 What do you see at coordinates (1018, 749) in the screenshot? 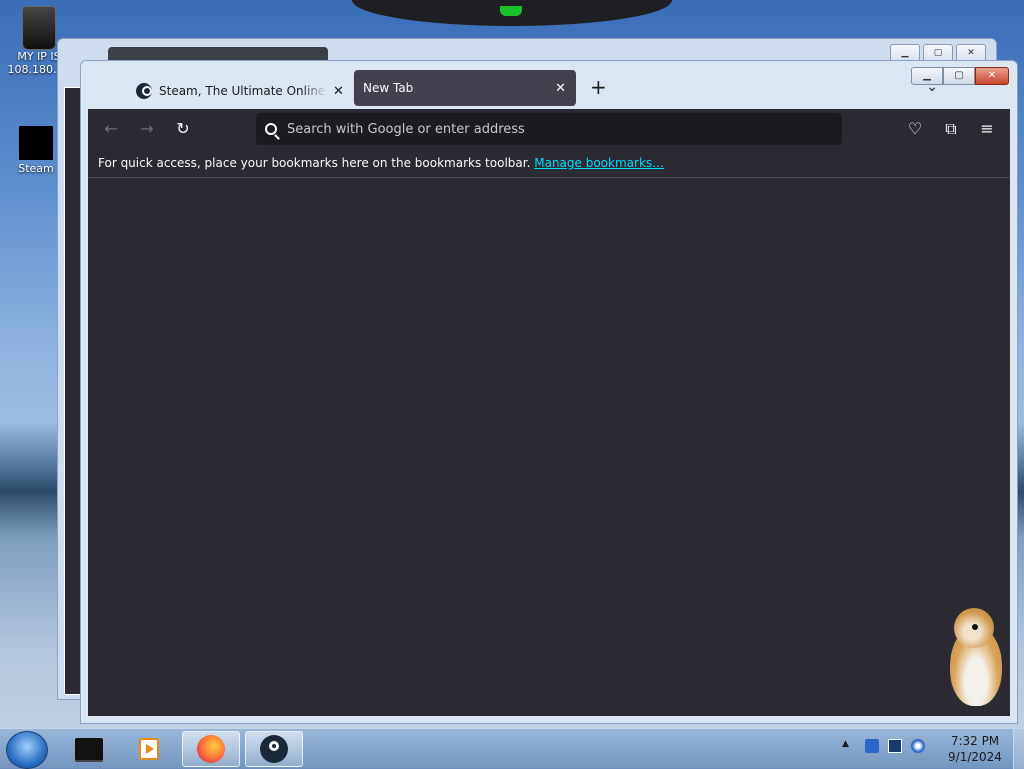
I see `show-desktop-button` at bounding box center [1018, 749].